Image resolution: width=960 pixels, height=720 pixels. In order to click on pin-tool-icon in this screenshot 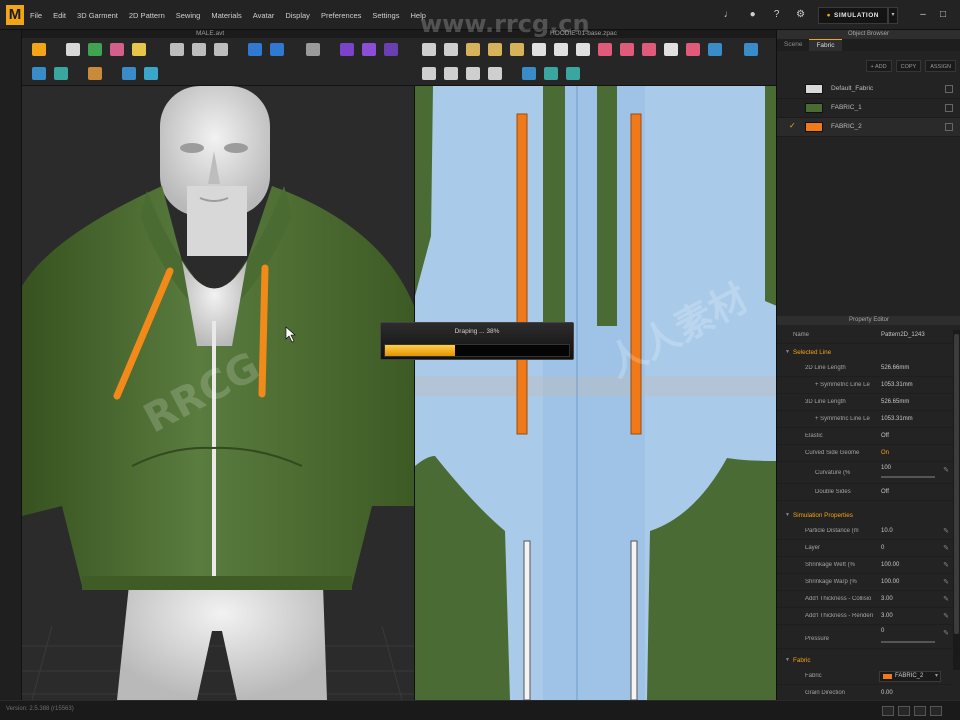, I will do `click(117, 49)`.